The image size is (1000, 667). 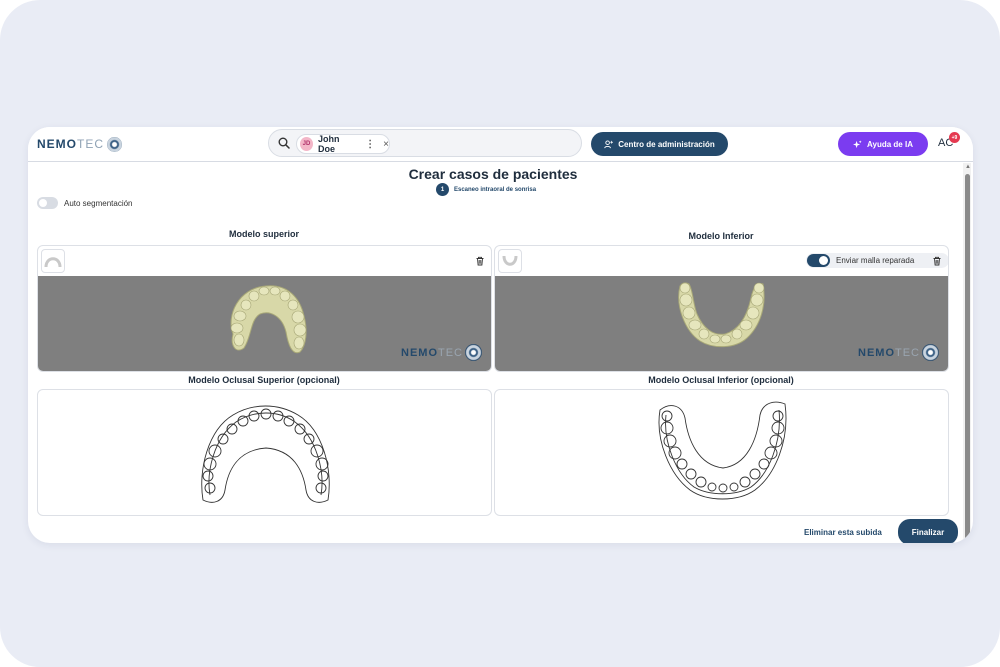 I want to click on step-number: 1, so click(x=442, y=189).